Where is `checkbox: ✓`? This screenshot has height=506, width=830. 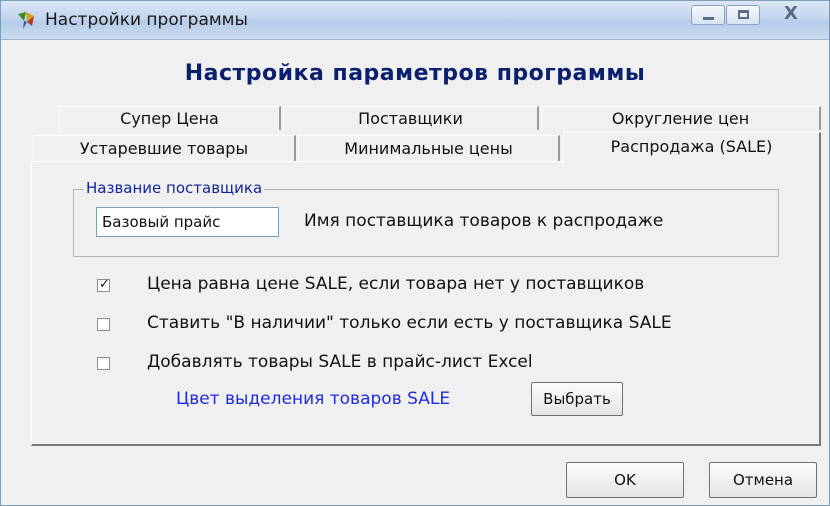 checkbox: ✓ is located at coordinates (103, 284).